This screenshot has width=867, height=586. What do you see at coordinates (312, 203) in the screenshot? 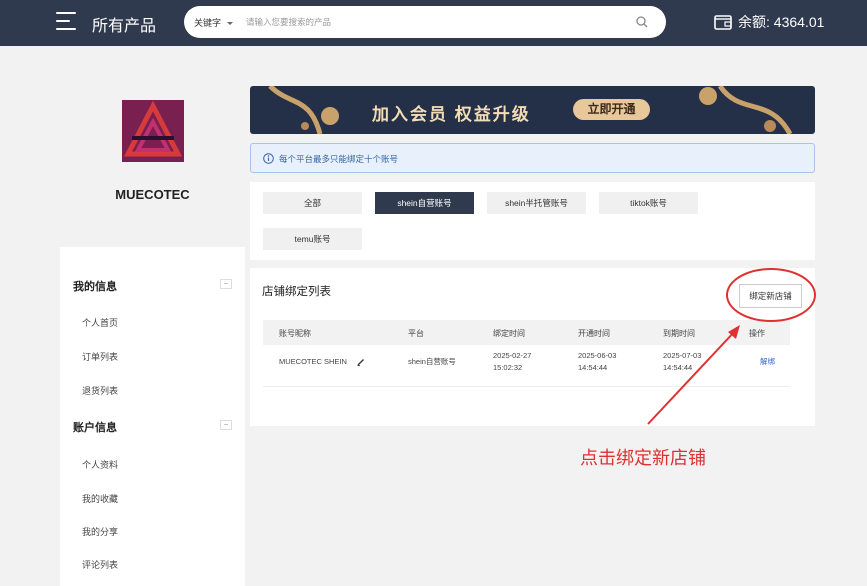
I see `tab-all: 全部` at bounding box center [312, 203].